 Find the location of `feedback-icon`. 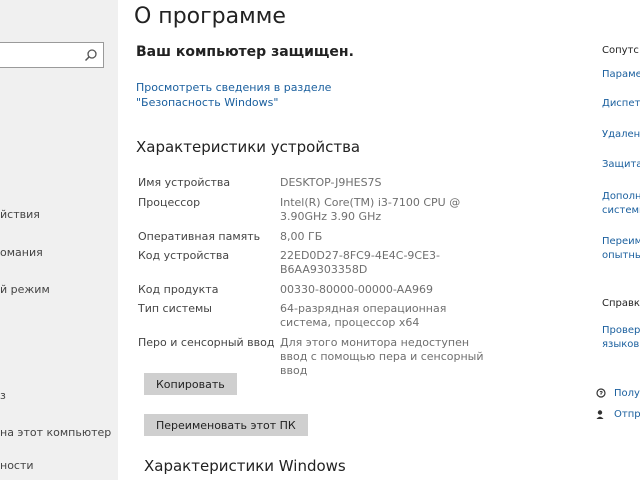

feedback-icon is located at coordinates (600, 414).